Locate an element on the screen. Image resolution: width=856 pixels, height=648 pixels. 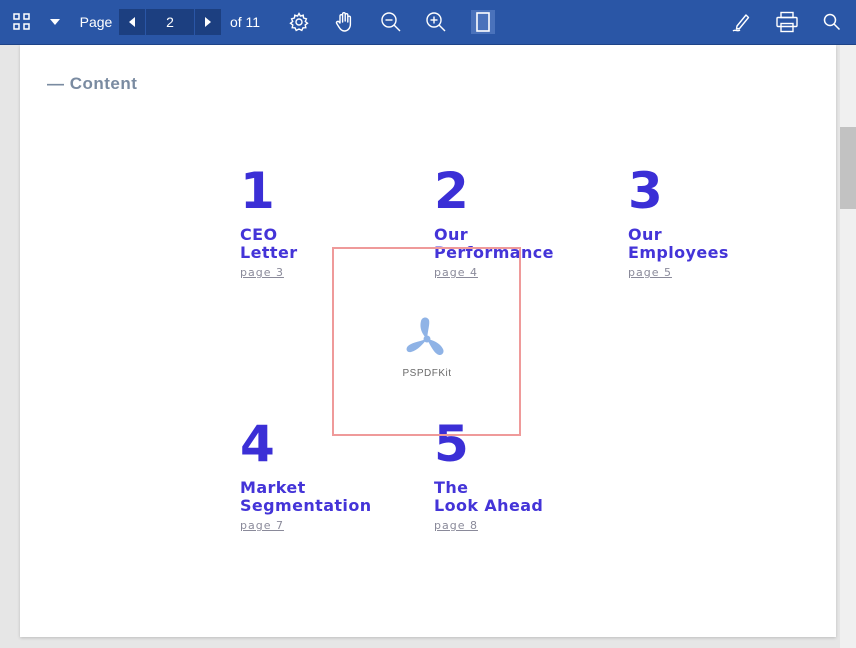
toc-title-line: The is located at coordinates (451, 487).